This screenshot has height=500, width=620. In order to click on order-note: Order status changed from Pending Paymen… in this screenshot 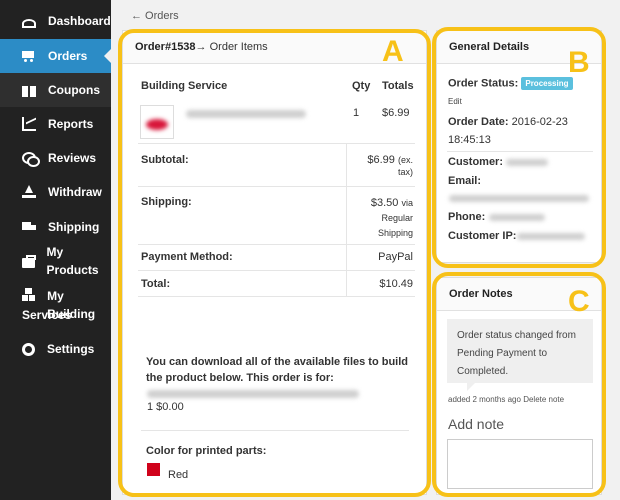, I will do `click(520, 355)`.